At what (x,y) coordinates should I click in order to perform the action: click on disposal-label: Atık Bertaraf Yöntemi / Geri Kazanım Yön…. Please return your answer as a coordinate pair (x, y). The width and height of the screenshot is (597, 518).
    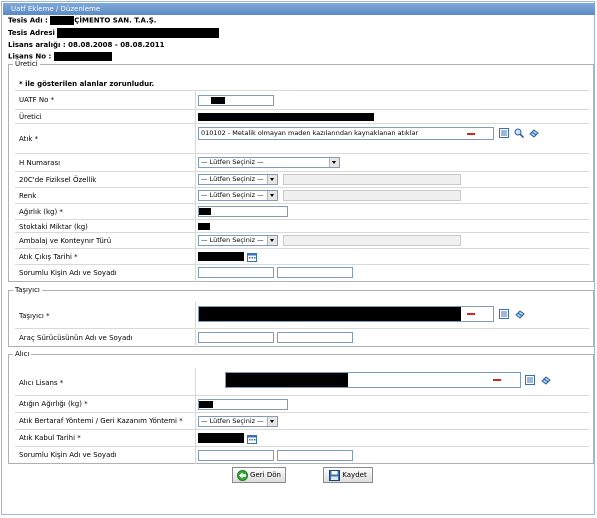
    Looking at the image, I should click on (101, 421).